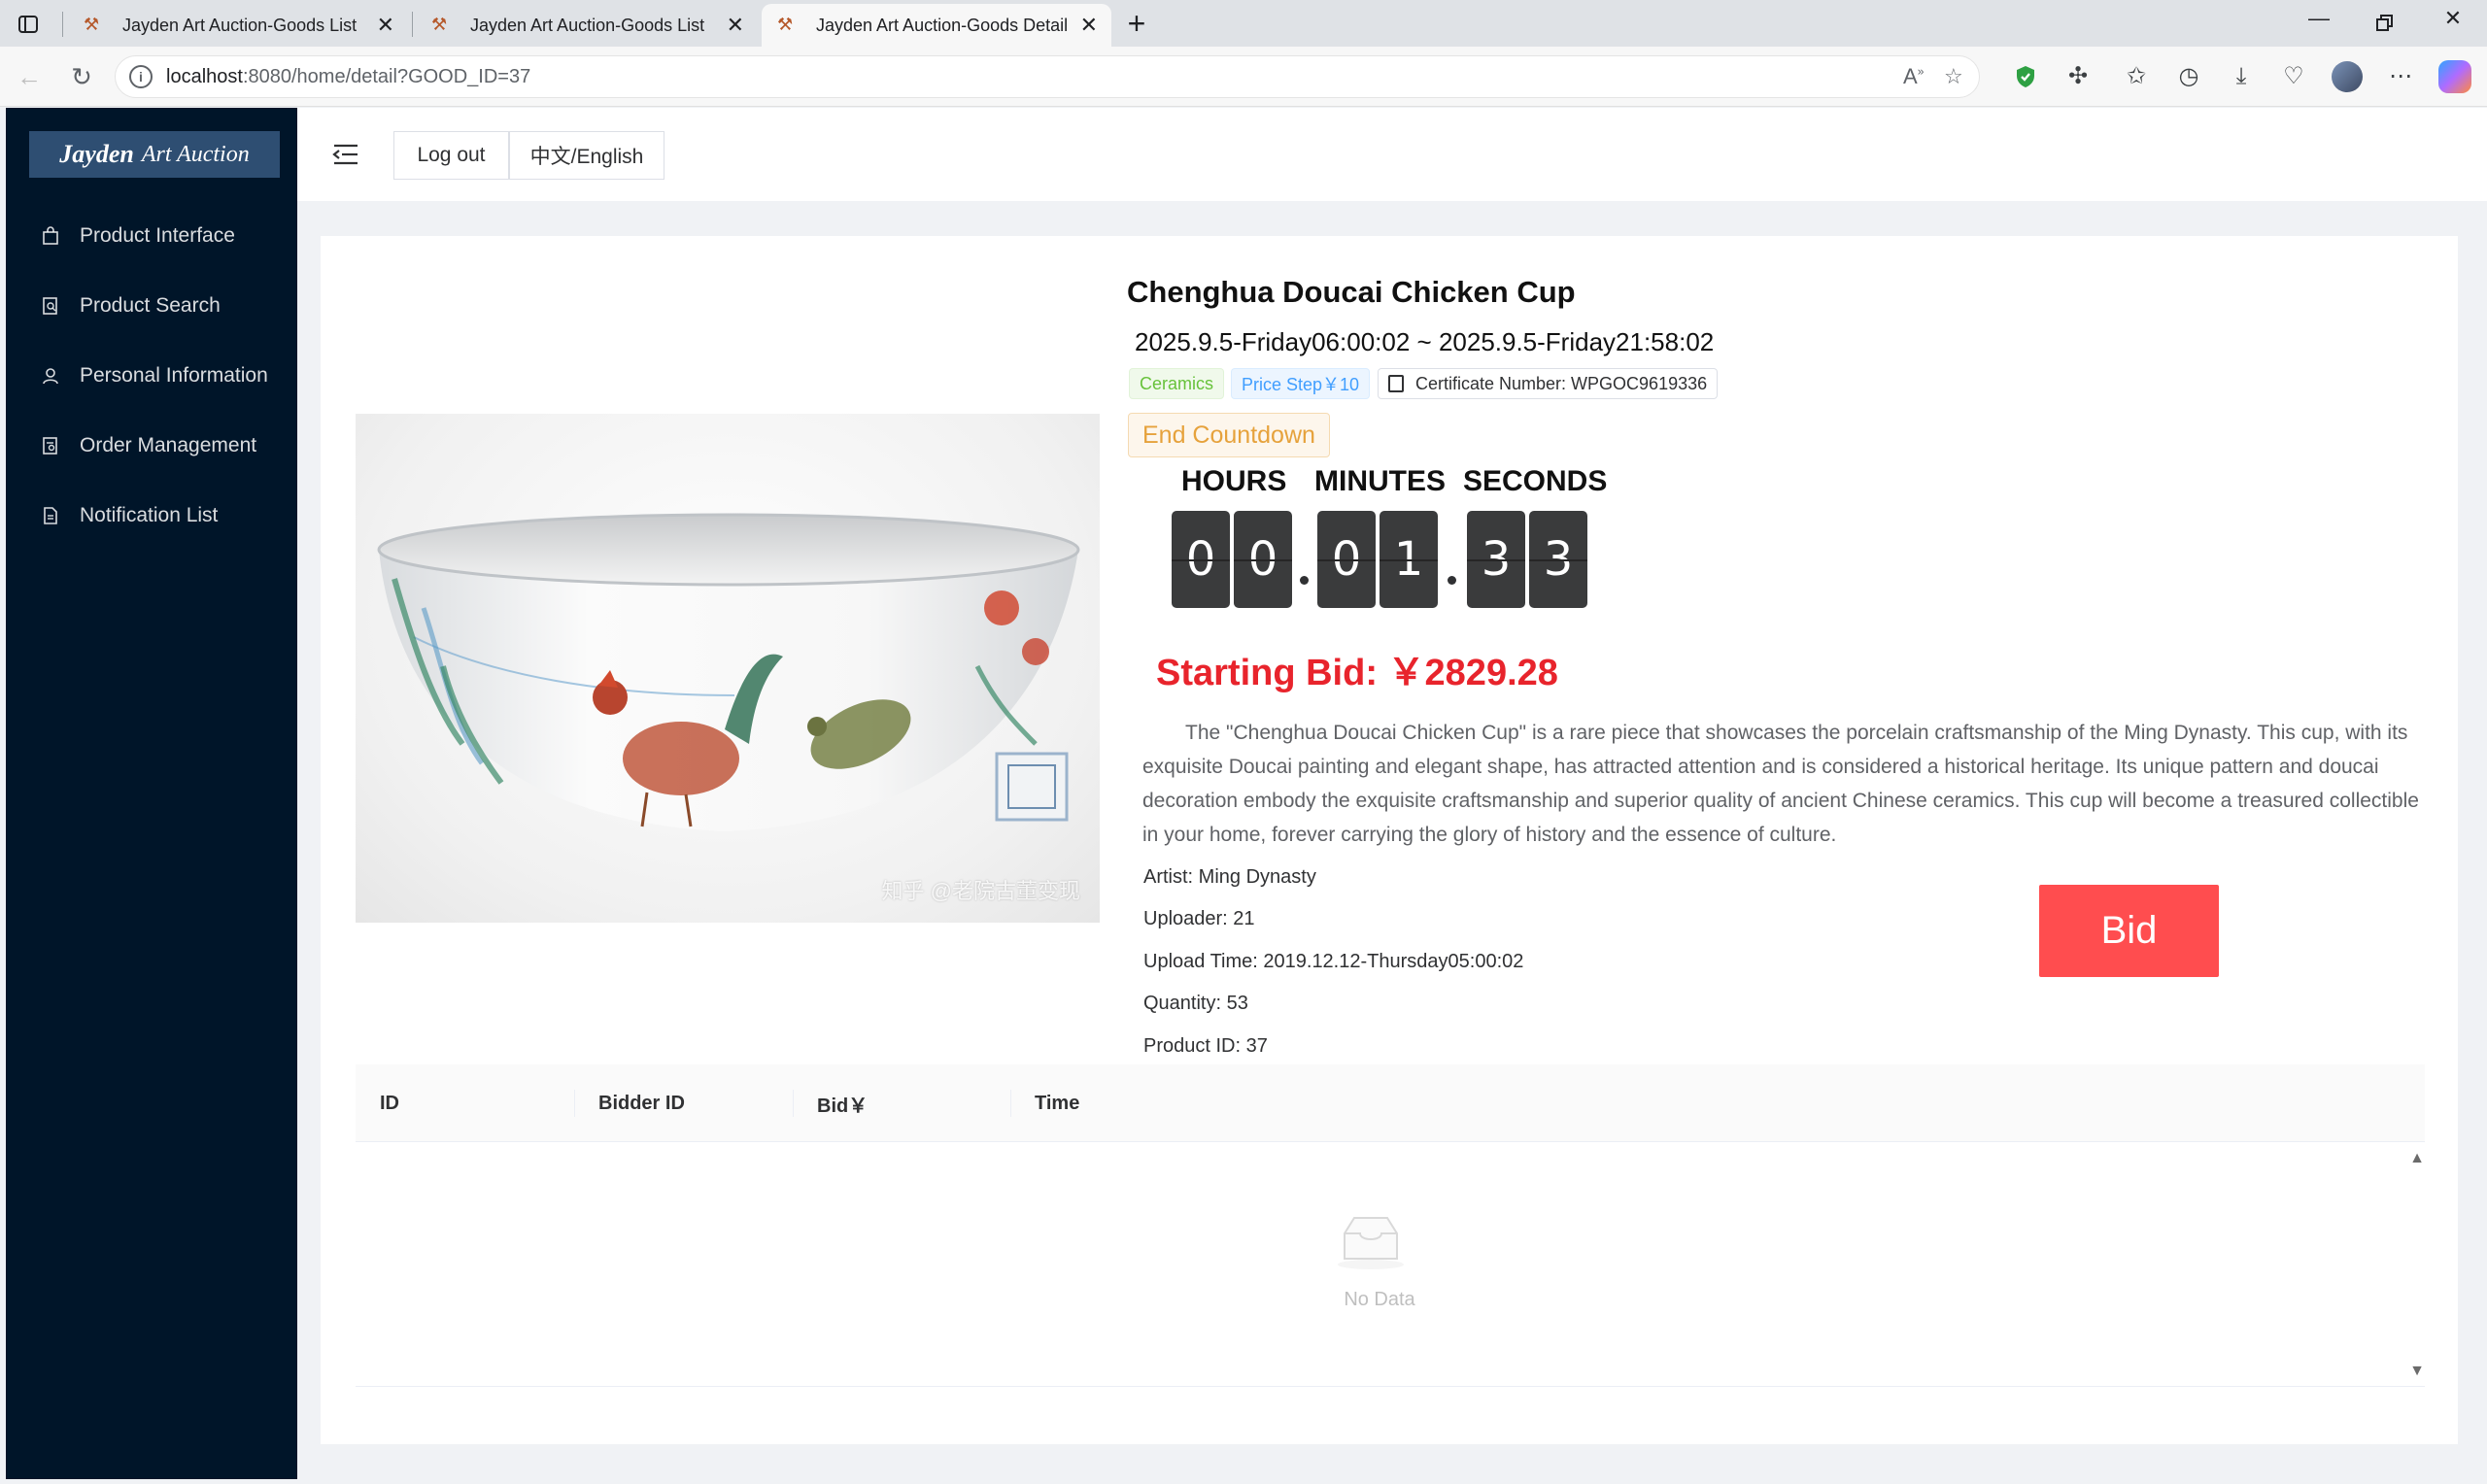 The image size is (2487, 1484). I want to click on browser-tab-goods-detail: ⚒ Jayden Art Auction-Goods Detail ✕, so click(936, 25).